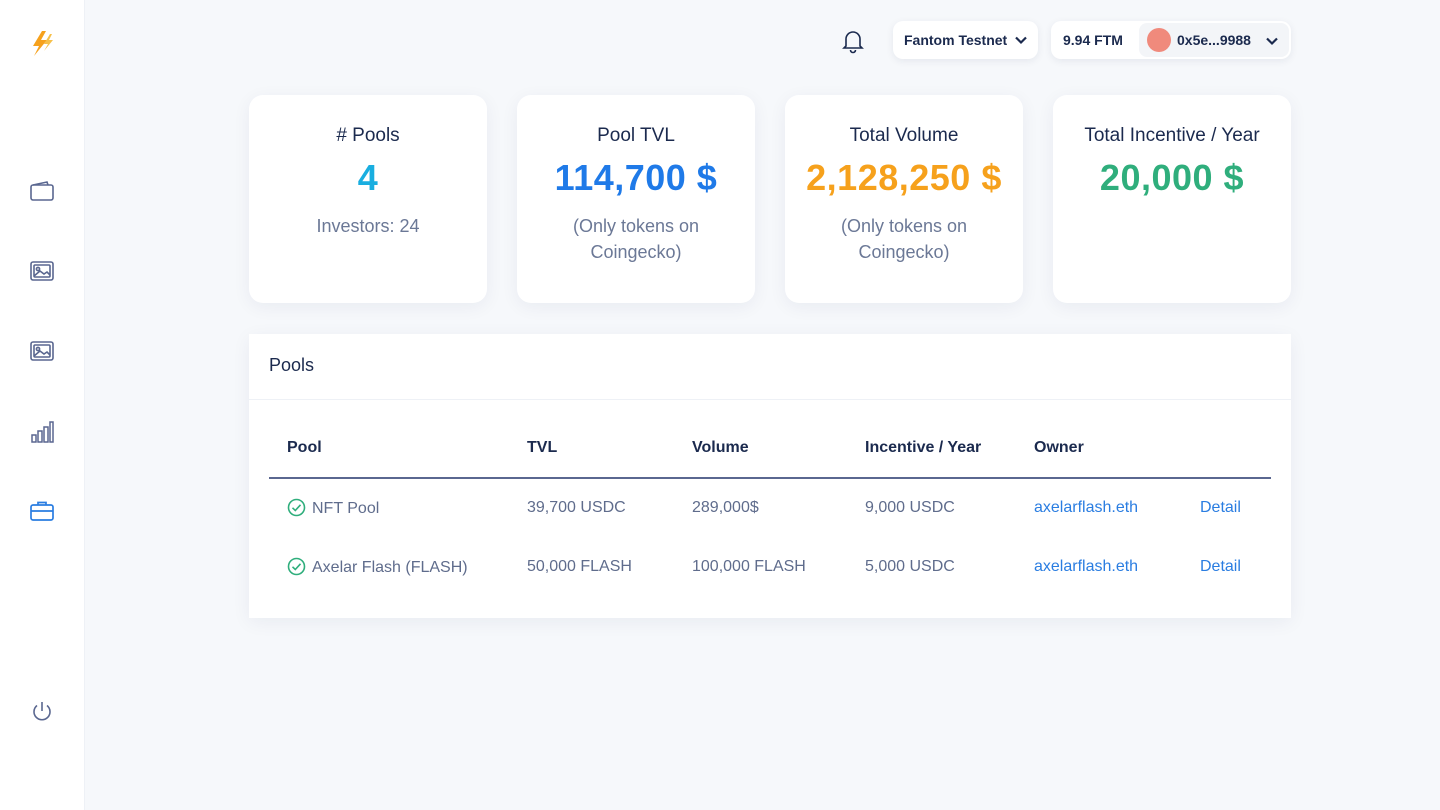 The image size is (1440, 810). What do you see at coordinates (770, 367) in the screenshot?
I see `pools-title: Pools` at bounding box center [770, 367].